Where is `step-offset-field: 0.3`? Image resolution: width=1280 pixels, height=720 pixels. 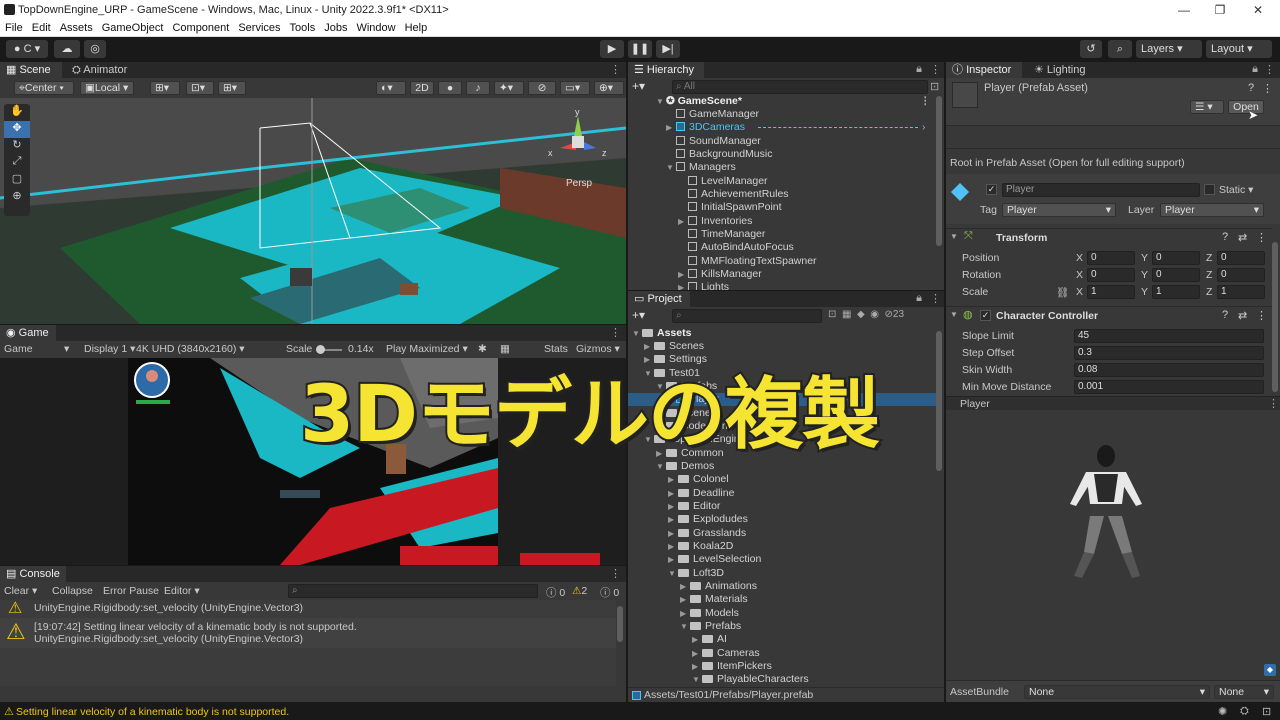
step-offset-field: 0.3 is located at coordinates (1169, 353).